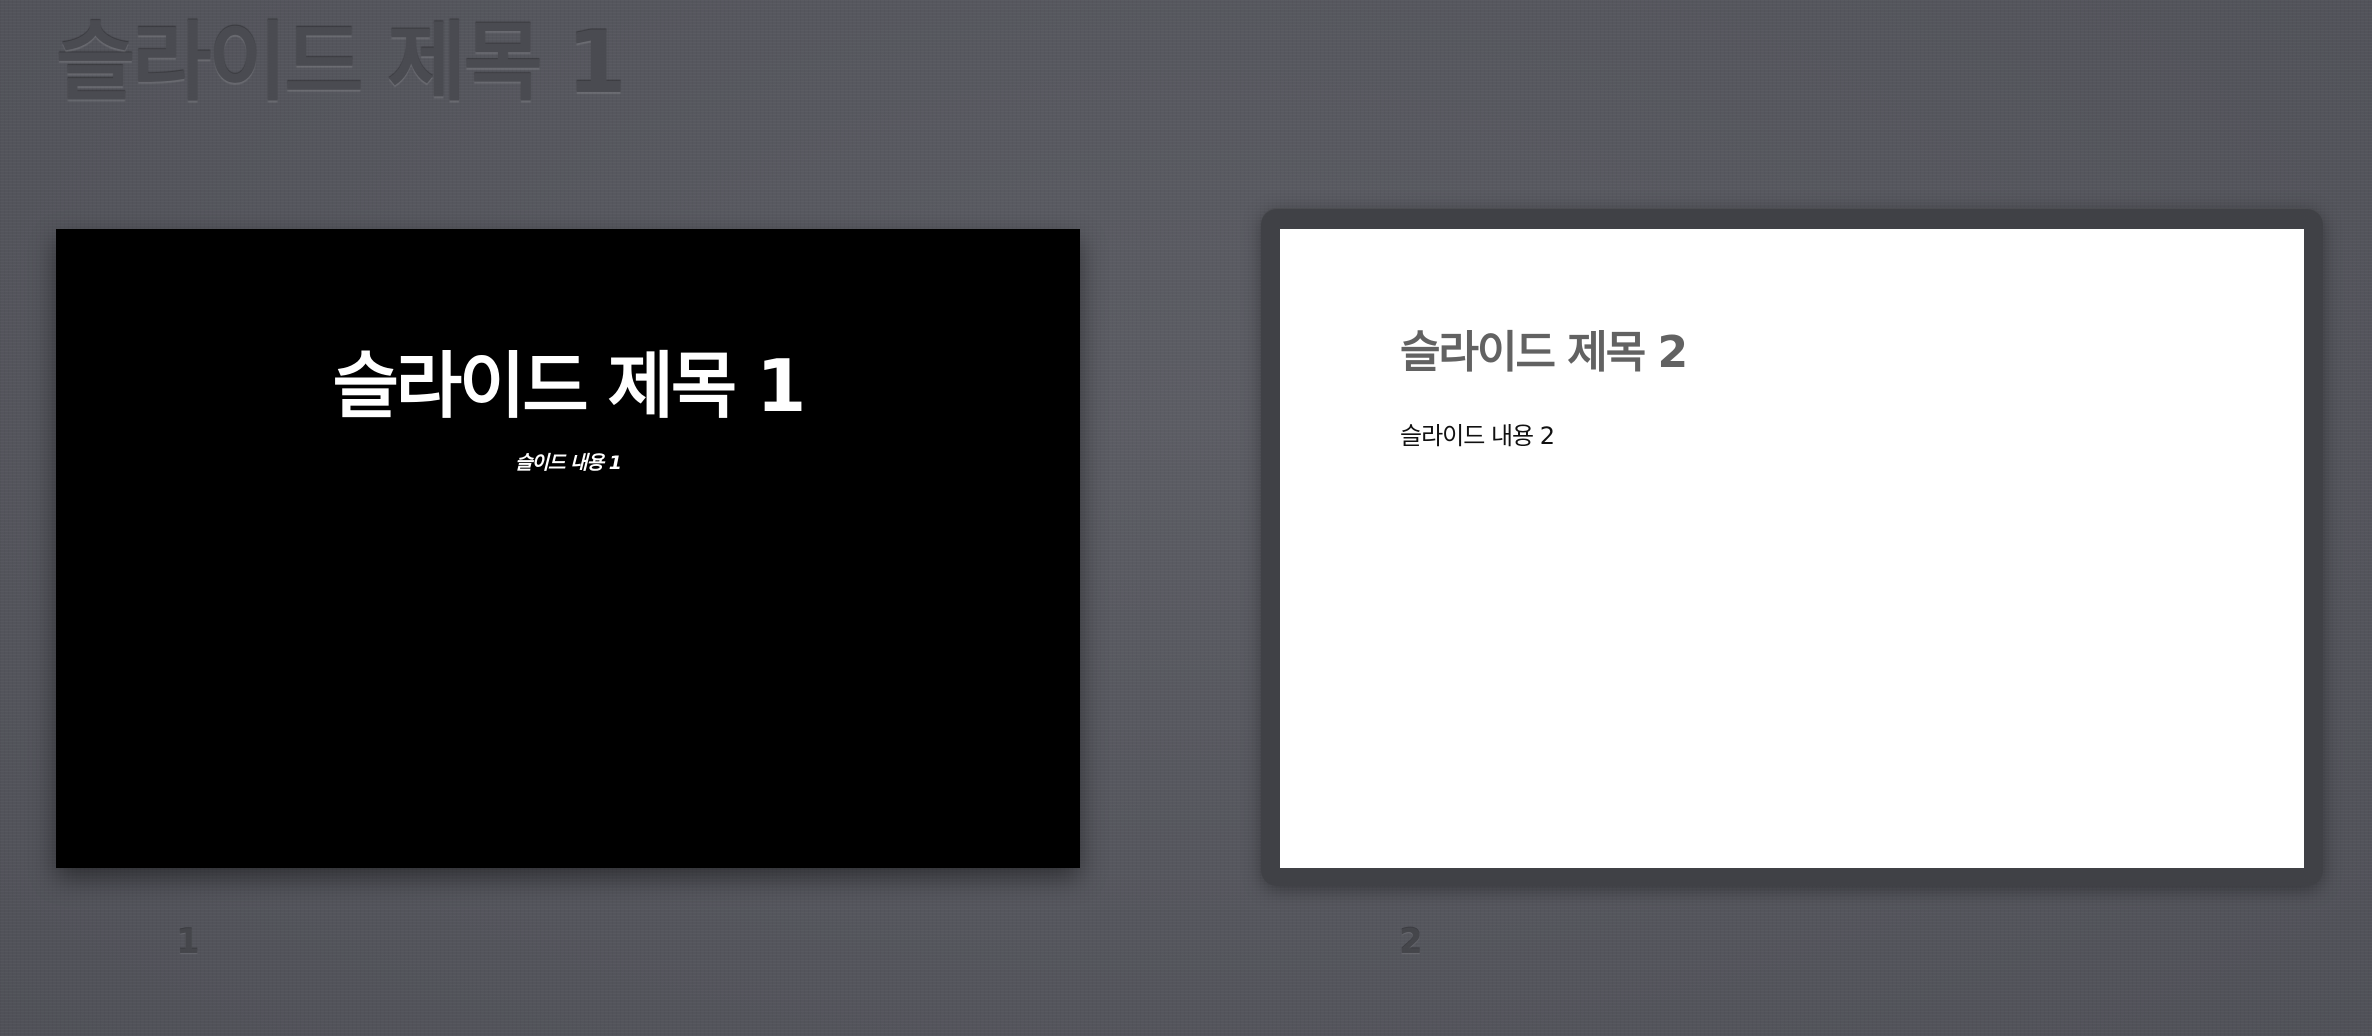  I want to click on page-title: 슬라이드 제목 1, so click(341, 63).